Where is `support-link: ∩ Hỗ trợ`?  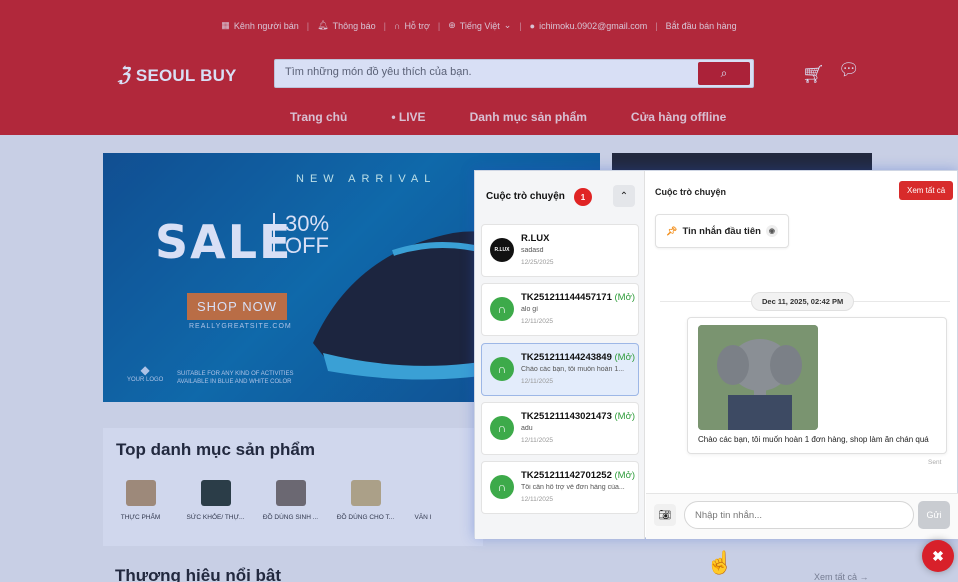 support-link: ∩ Hỗ trợ is located at coordinates (412, 26).